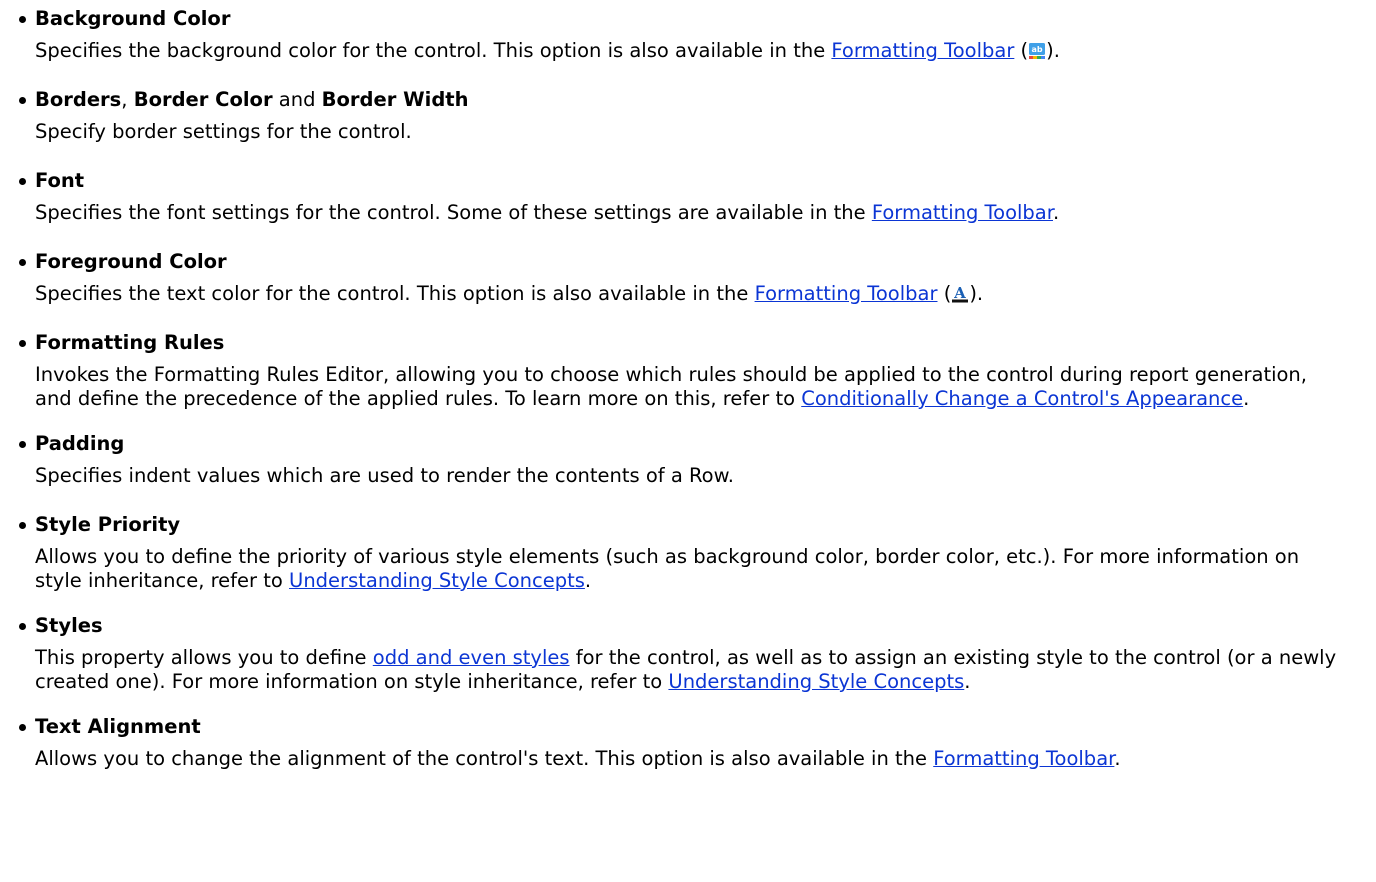 The width and height of the screenshot is (1376, 882). What do you see at coordinates (133, 18) in the screenshot?
I see `property-title: Background Color` at bounding box center [133, 18].